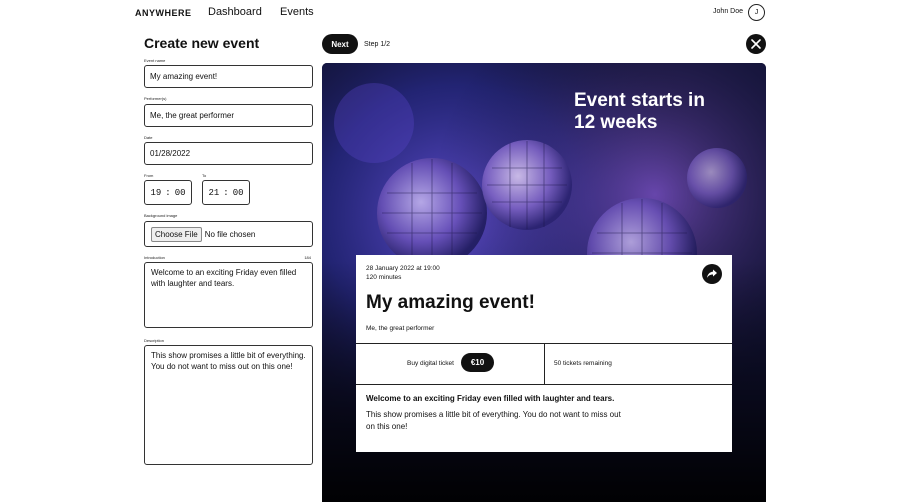  What do you see at coordinates (155, 98) in the screenshot?
I see `performers-label: Performer(s)` at bounding box center [155, 98].